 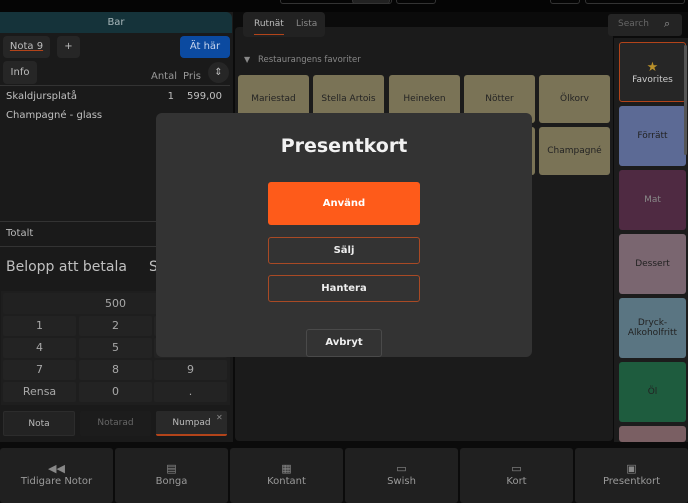 I want to click on section-title: Restaurangens favoriter, so click(x=309, y=60).